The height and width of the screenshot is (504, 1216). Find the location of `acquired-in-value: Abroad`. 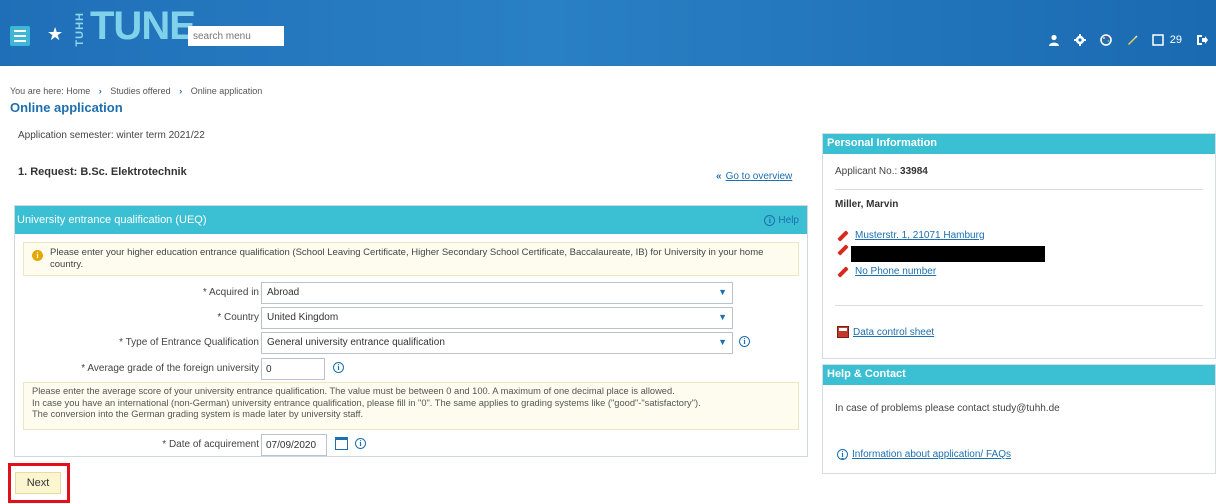

acquired-in-value: Abroad is located at coordinates (283, 292).